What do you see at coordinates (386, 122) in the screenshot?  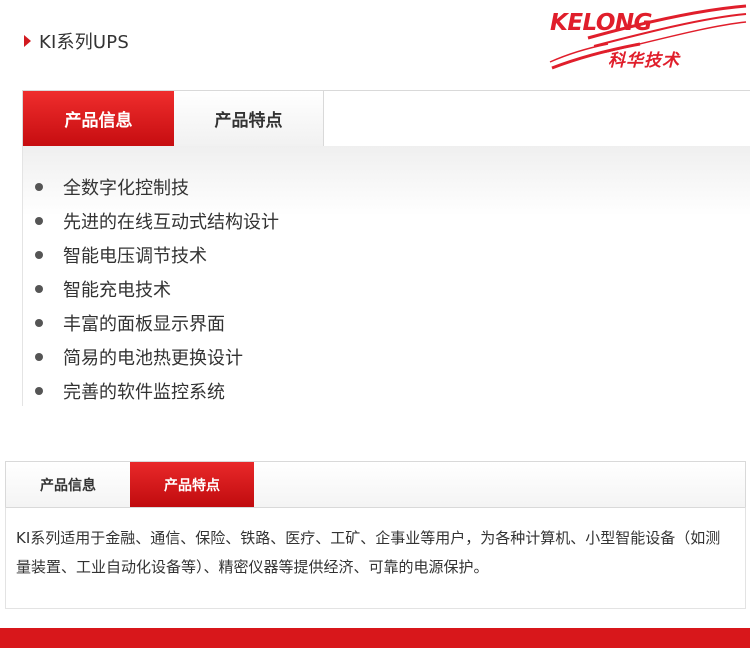 I see `product-tabs-top: 产品信息 产品特点` at bounding box center [386, 122].